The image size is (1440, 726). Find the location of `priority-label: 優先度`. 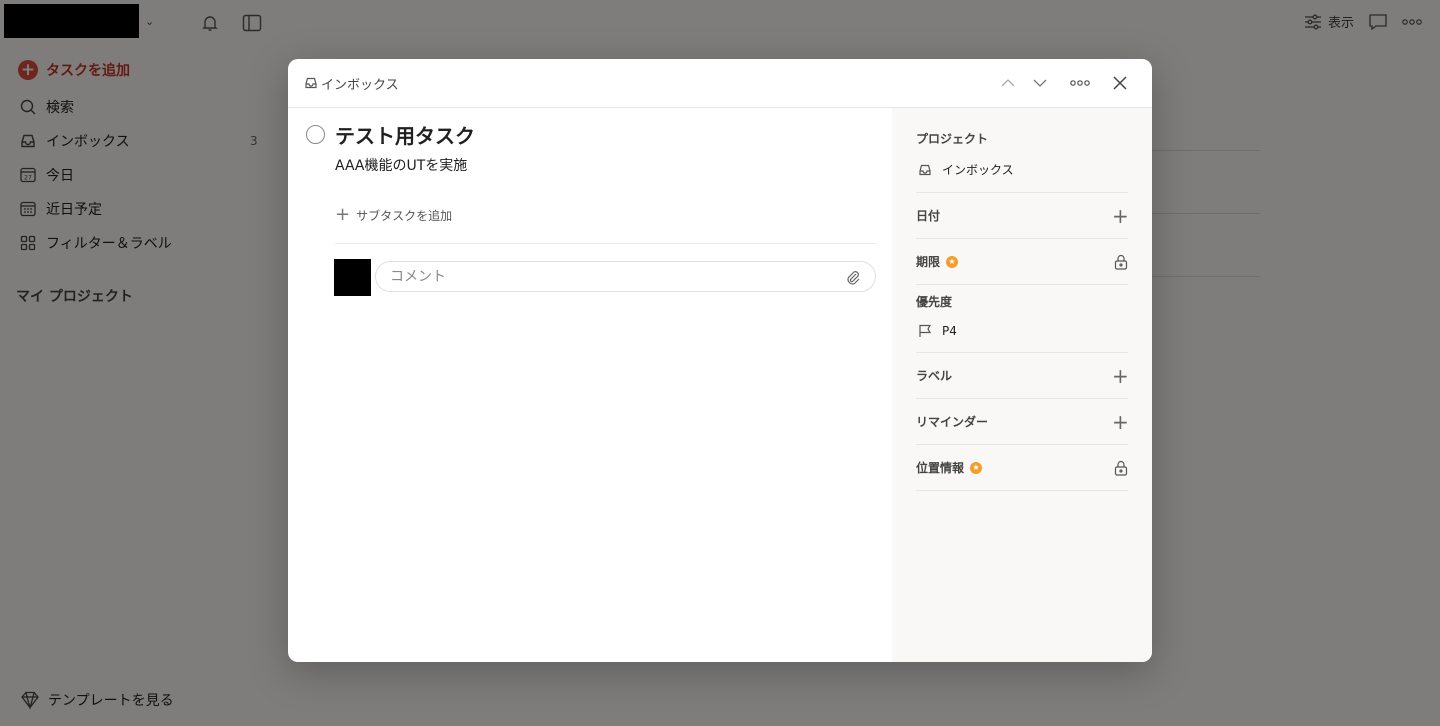

priority-label: 優先度 is located at coordinates (934, 302).